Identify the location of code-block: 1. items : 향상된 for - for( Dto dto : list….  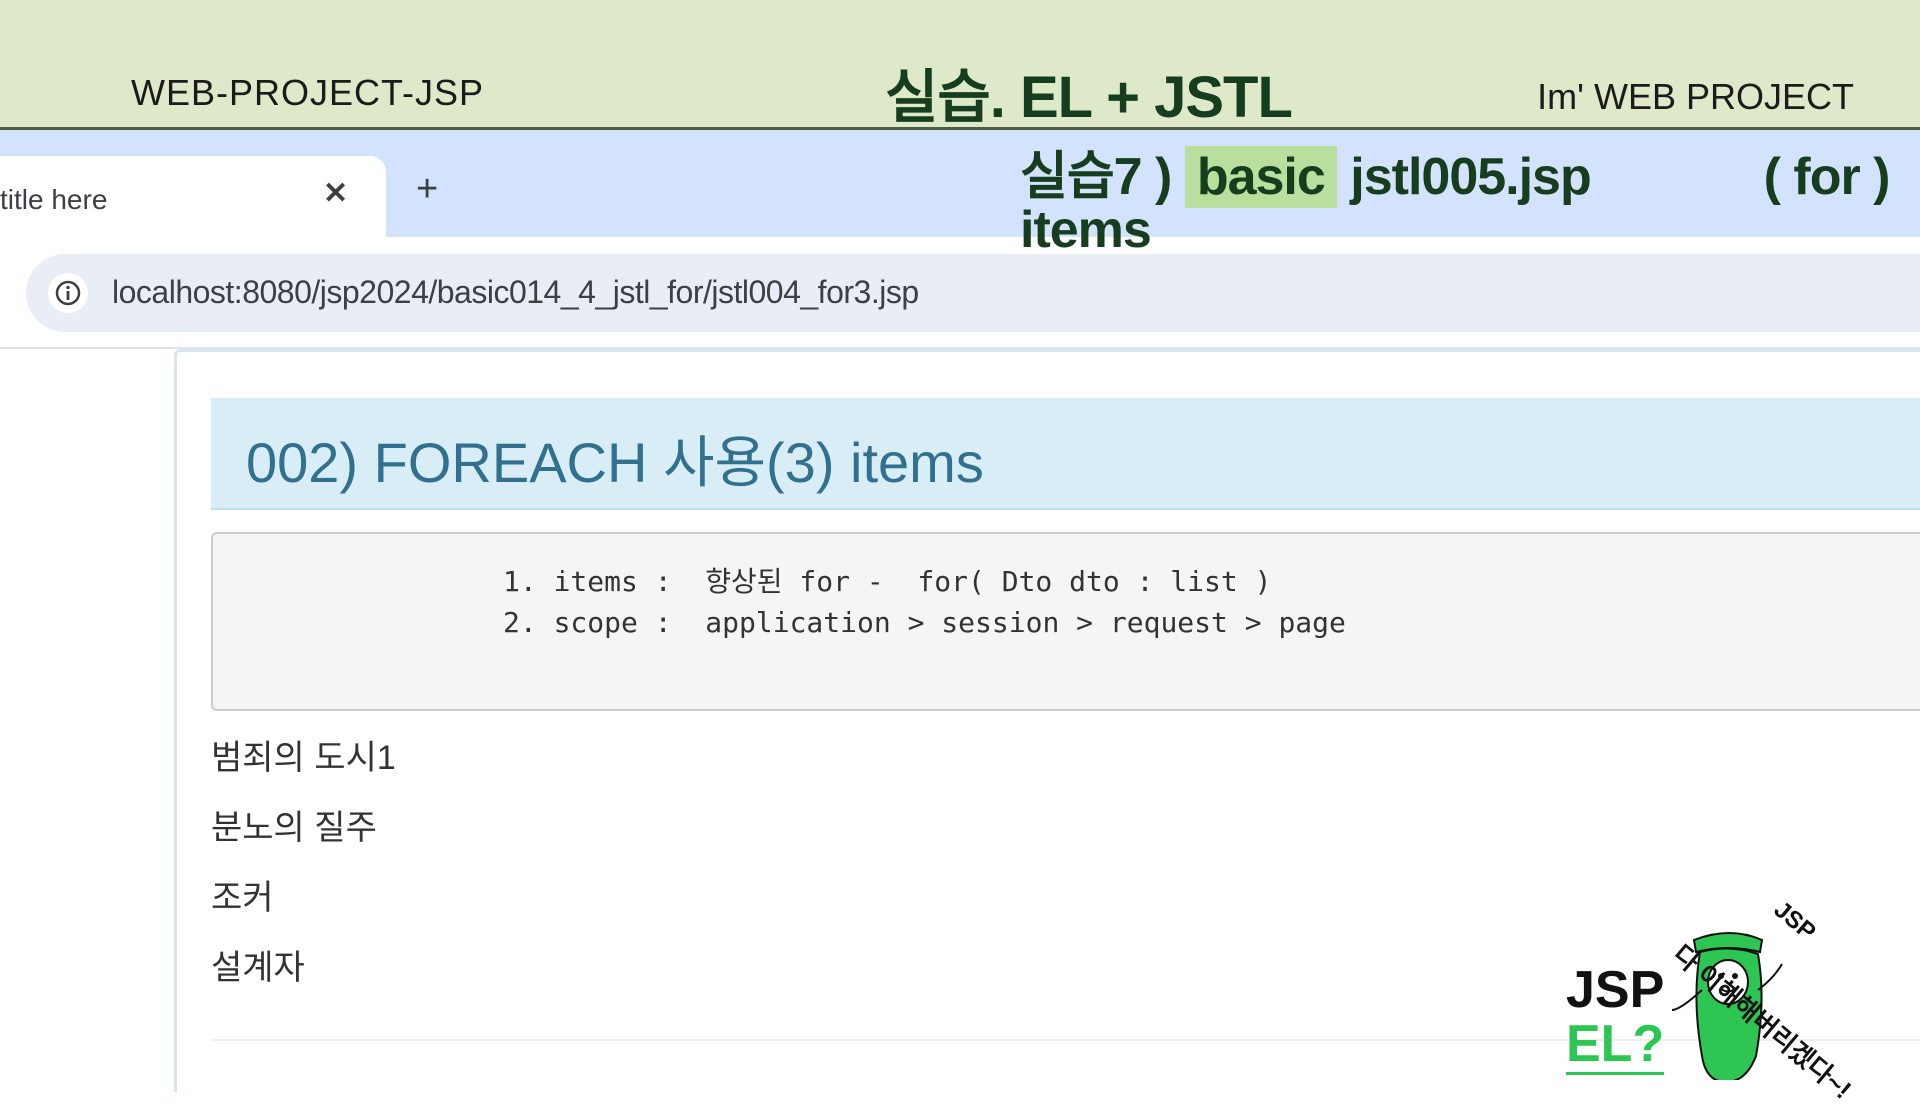
(1065, 621).